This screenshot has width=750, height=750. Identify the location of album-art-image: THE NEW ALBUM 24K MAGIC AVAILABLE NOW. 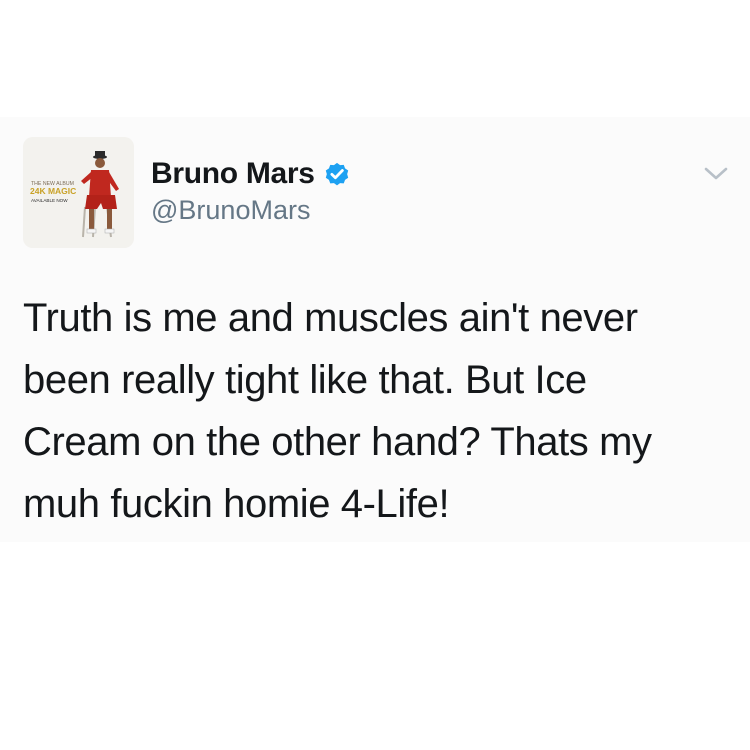
(78, 192).